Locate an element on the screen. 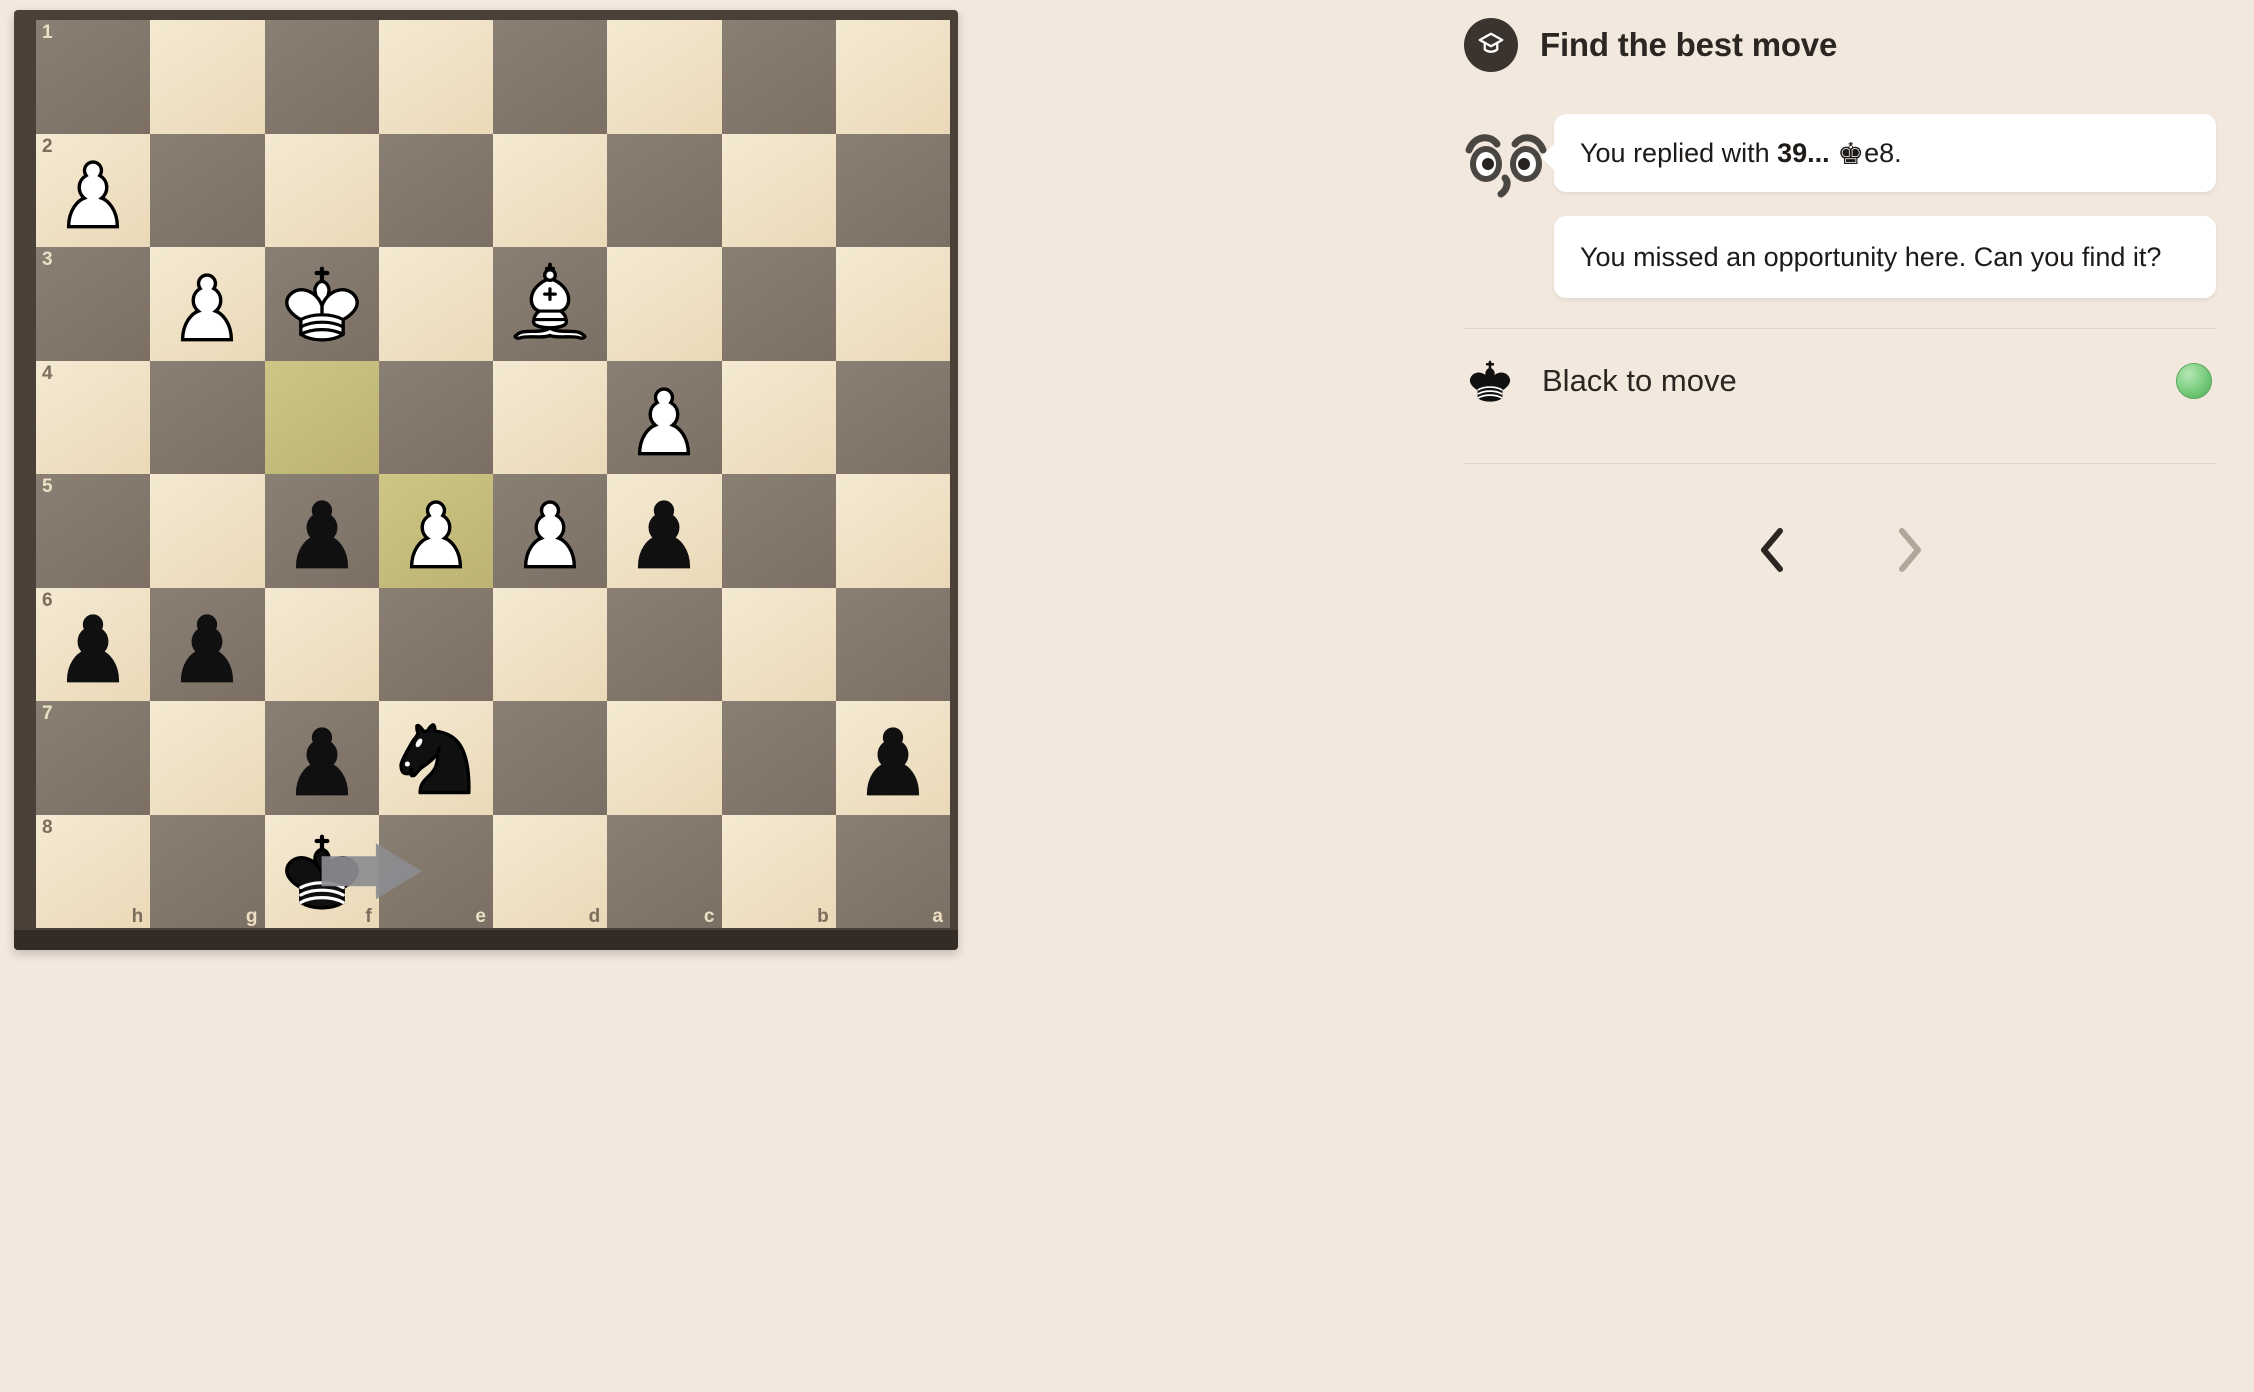 The height and width of the screenshot is (1392, 2254). board-square-h5: 5 is located at coordinates (93, 531).